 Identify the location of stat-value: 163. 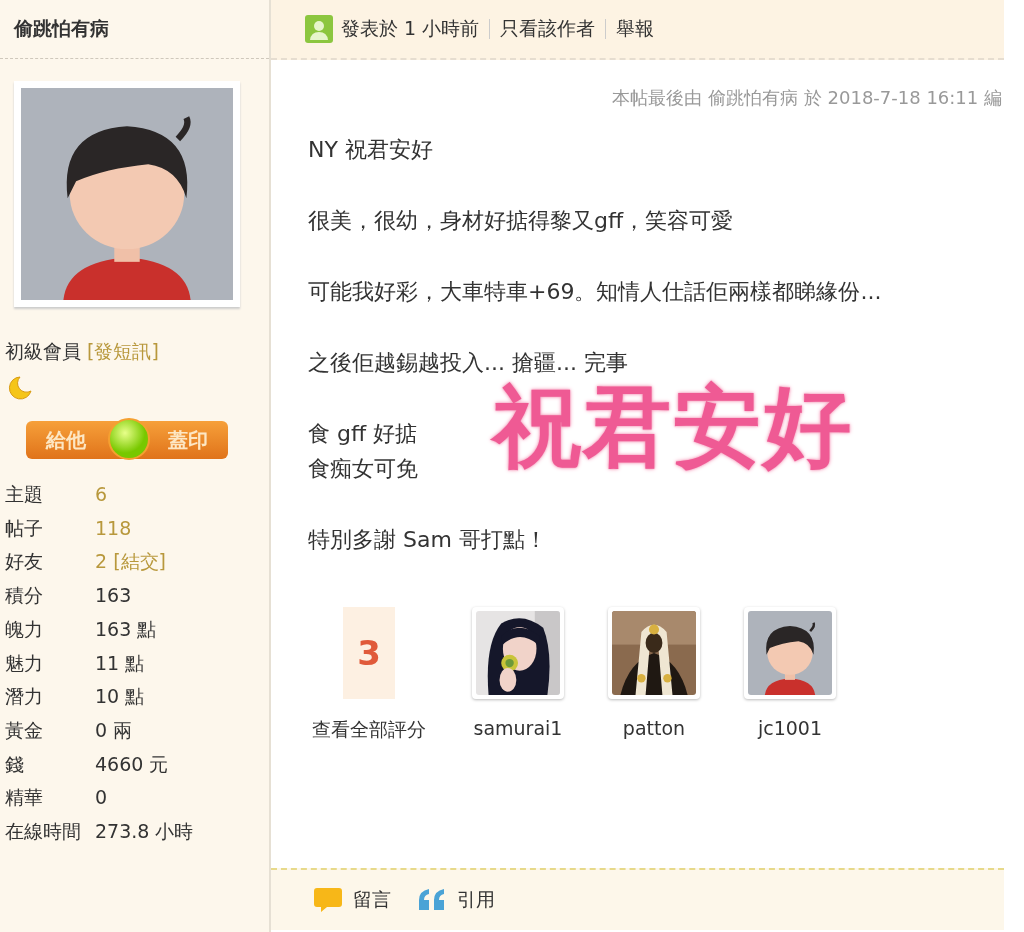
(113, 595).